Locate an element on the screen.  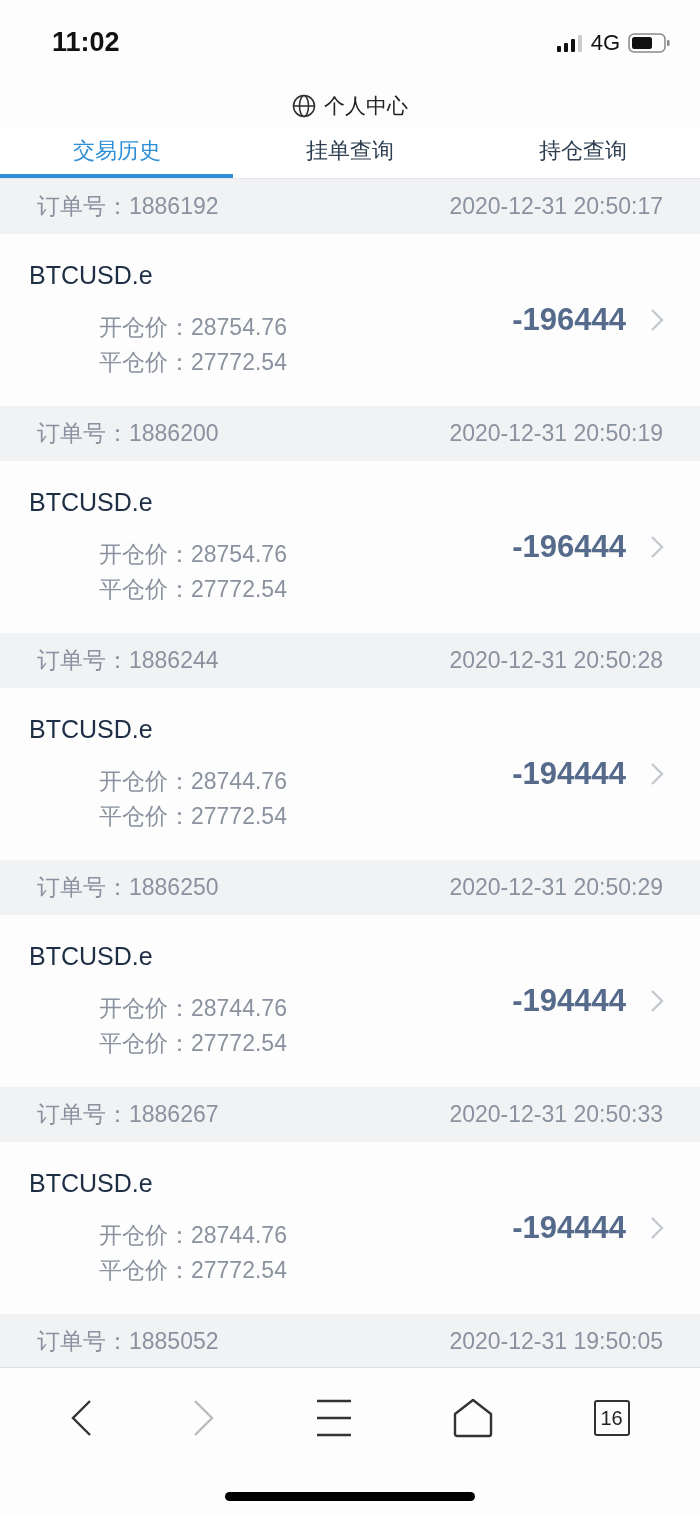
order-time: 2020-12-31 20:50:28 is located at coordinates (556, 660).